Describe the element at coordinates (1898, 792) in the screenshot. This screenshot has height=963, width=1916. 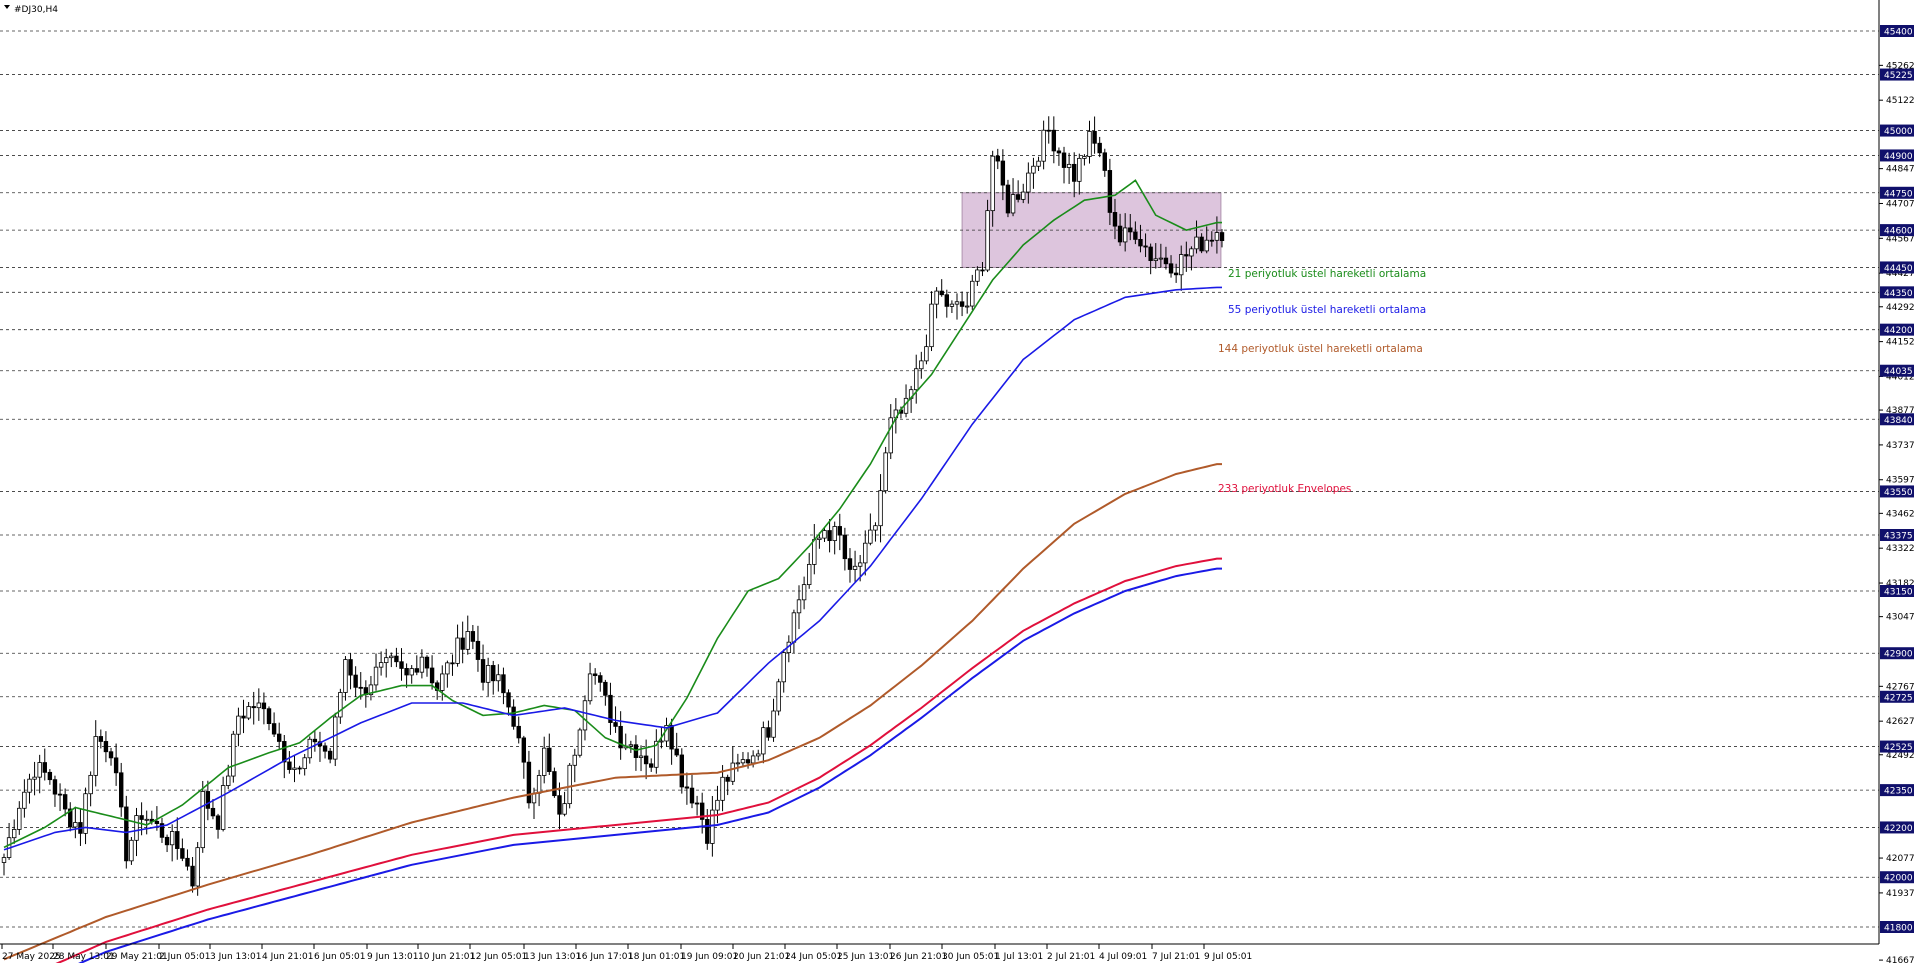
I see `price-level-label: 42350` at that location.